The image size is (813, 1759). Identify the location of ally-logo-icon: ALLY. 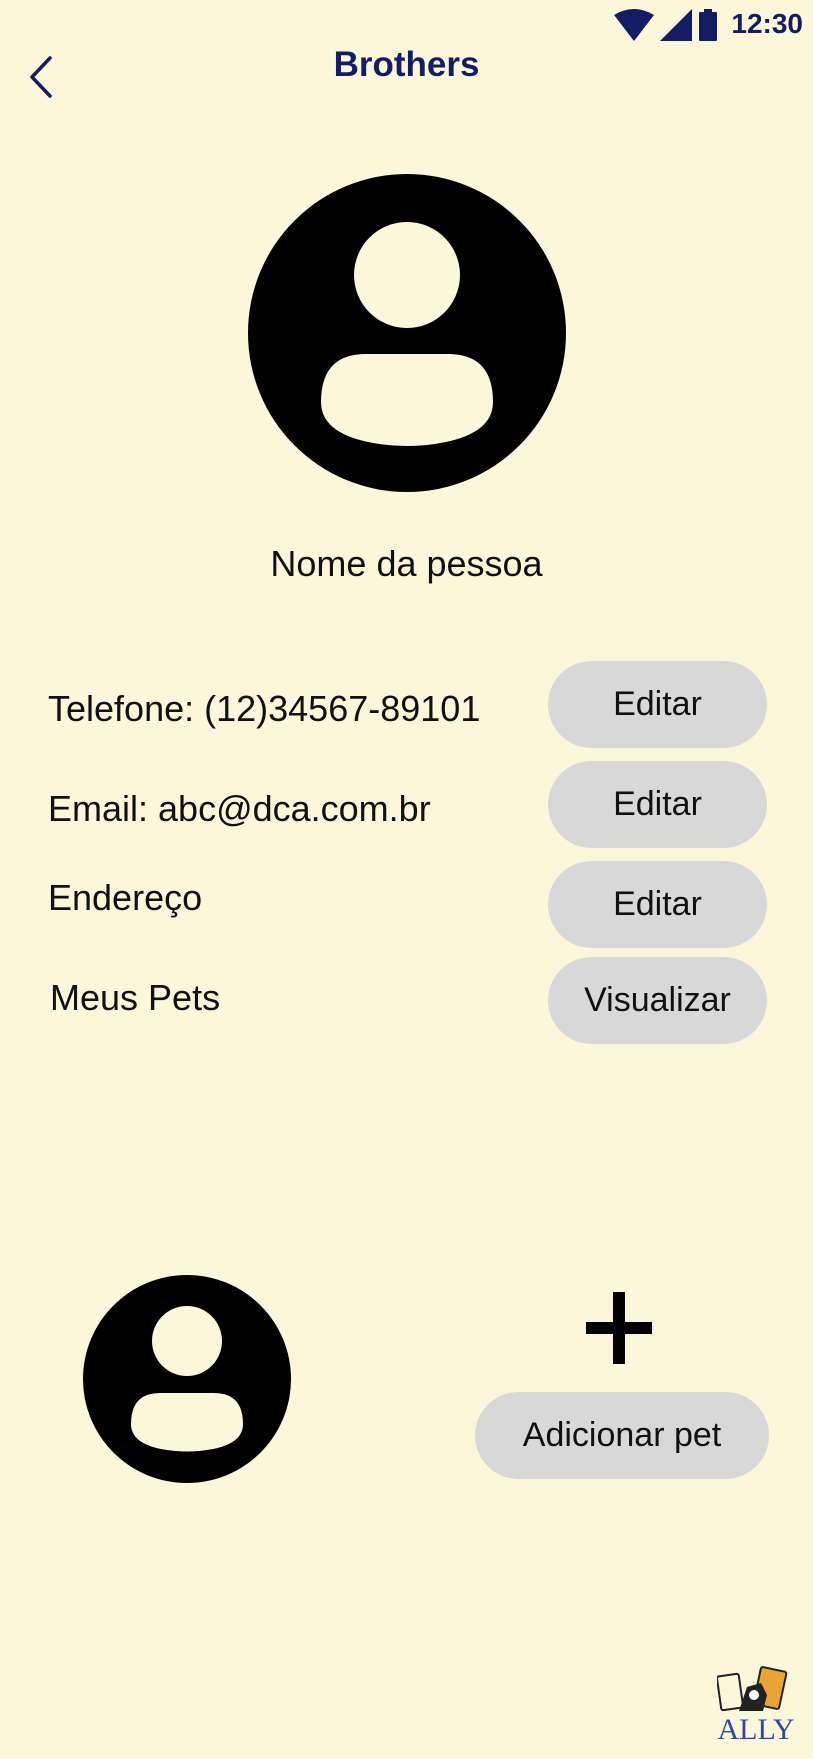
(755, 1706).